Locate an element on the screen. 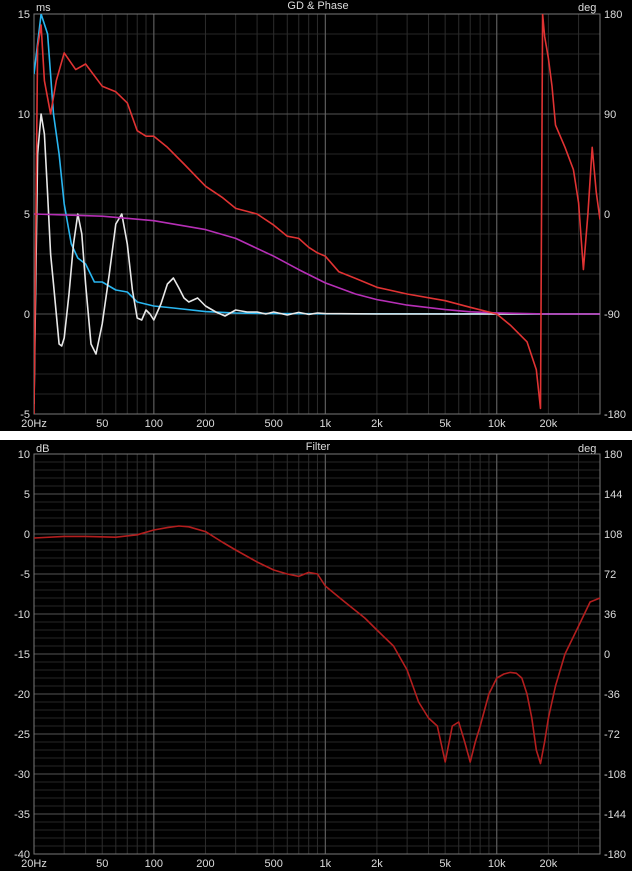  y2-tick-label: 72 is located at coordinates (610, 575).